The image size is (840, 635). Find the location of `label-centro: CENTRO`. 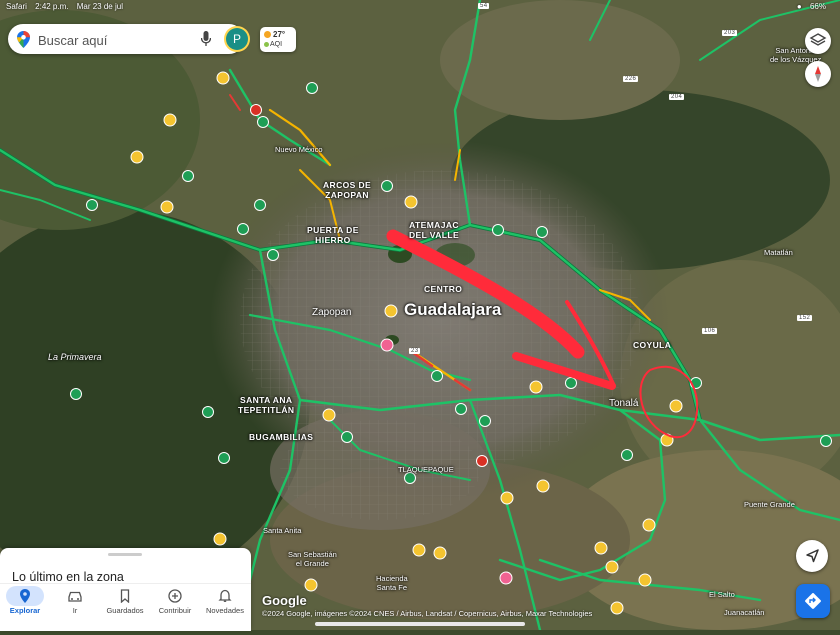

label-centro: CENTRO is located at coordinates (443, 289).